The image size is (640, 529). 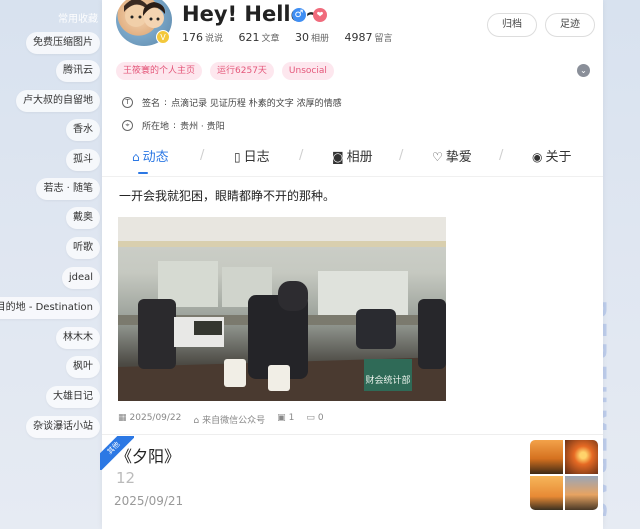 I want to click on signature-label: 签名, so click(x=151, y=104).